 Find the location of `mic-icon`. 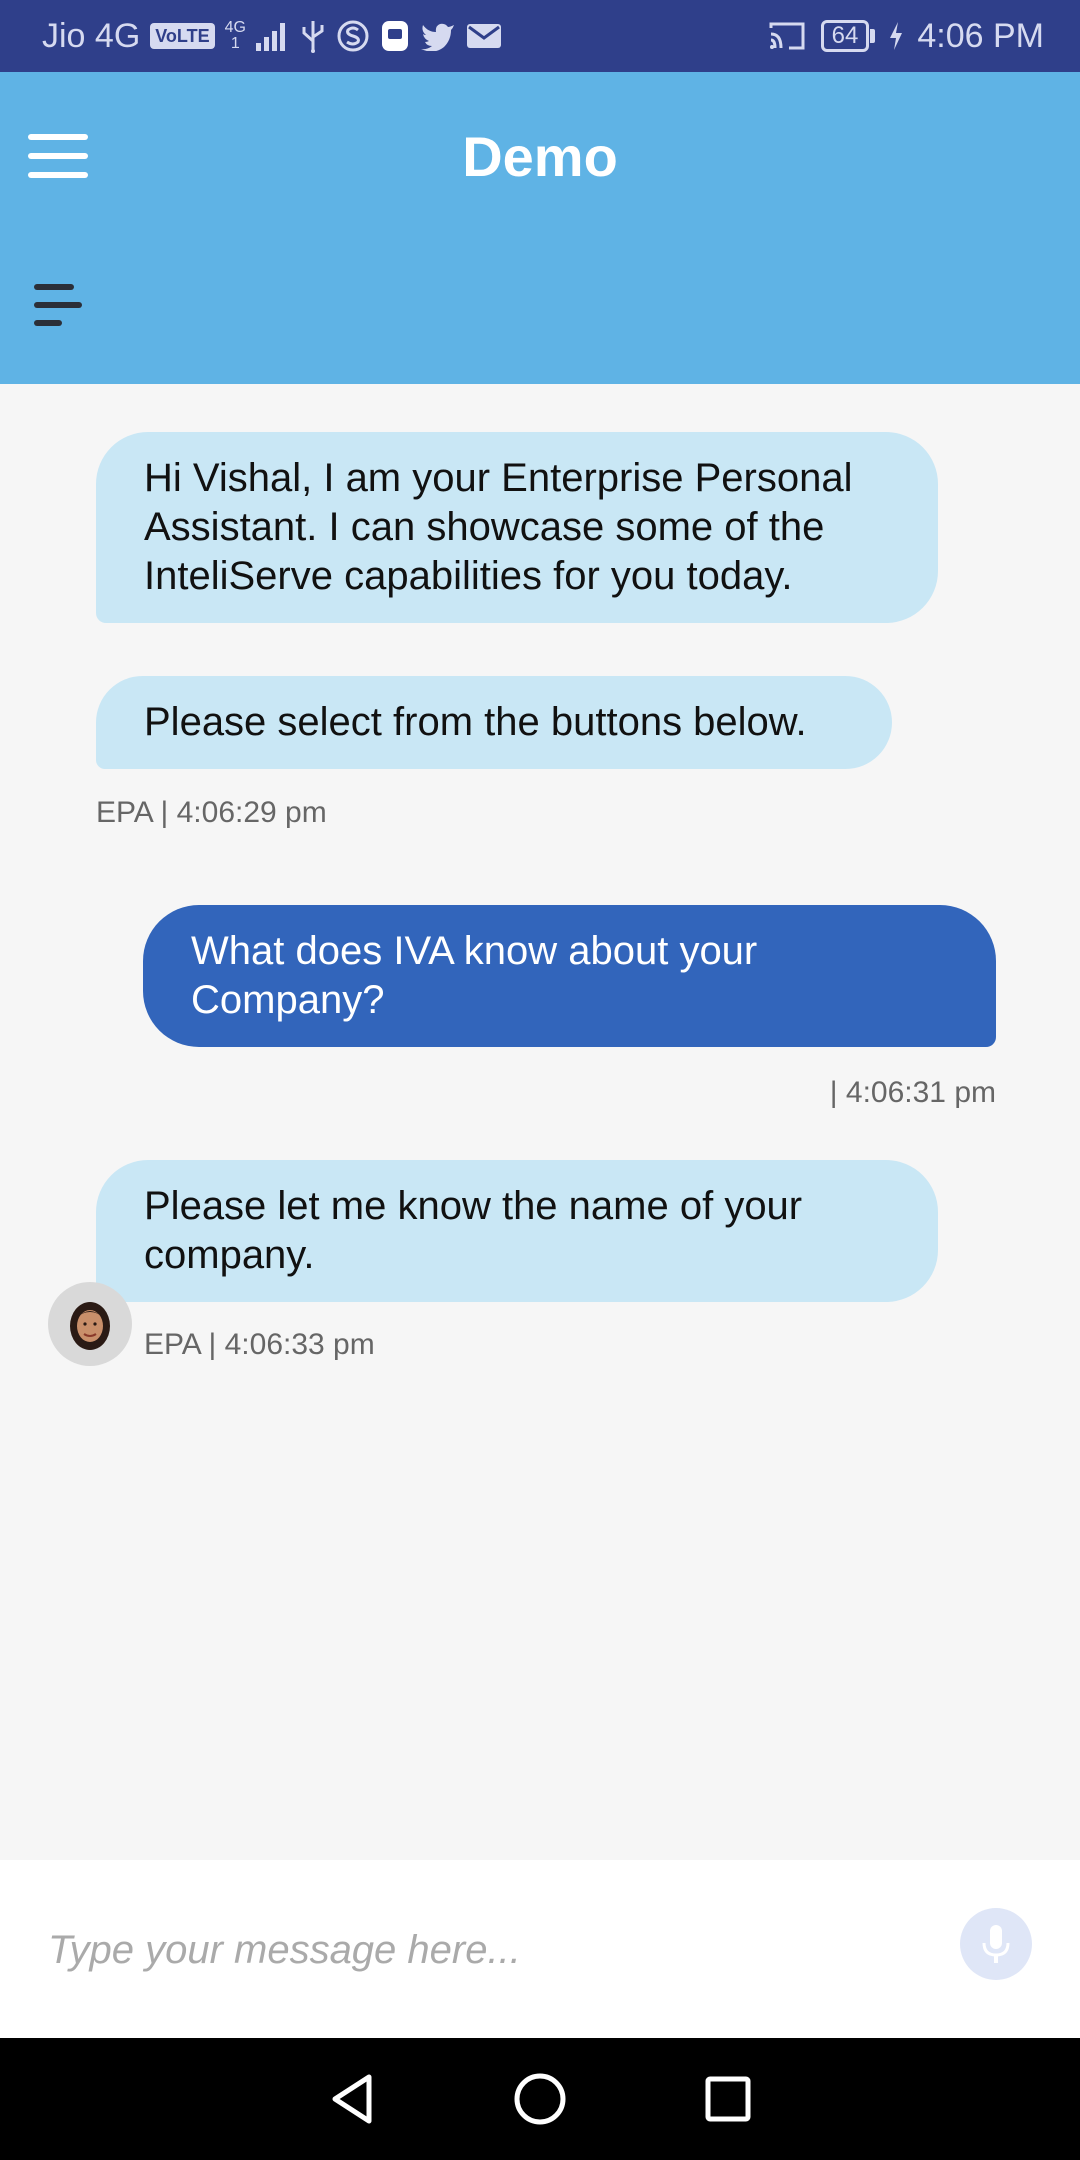

mic-icon is located at coordinates (996, 1944).